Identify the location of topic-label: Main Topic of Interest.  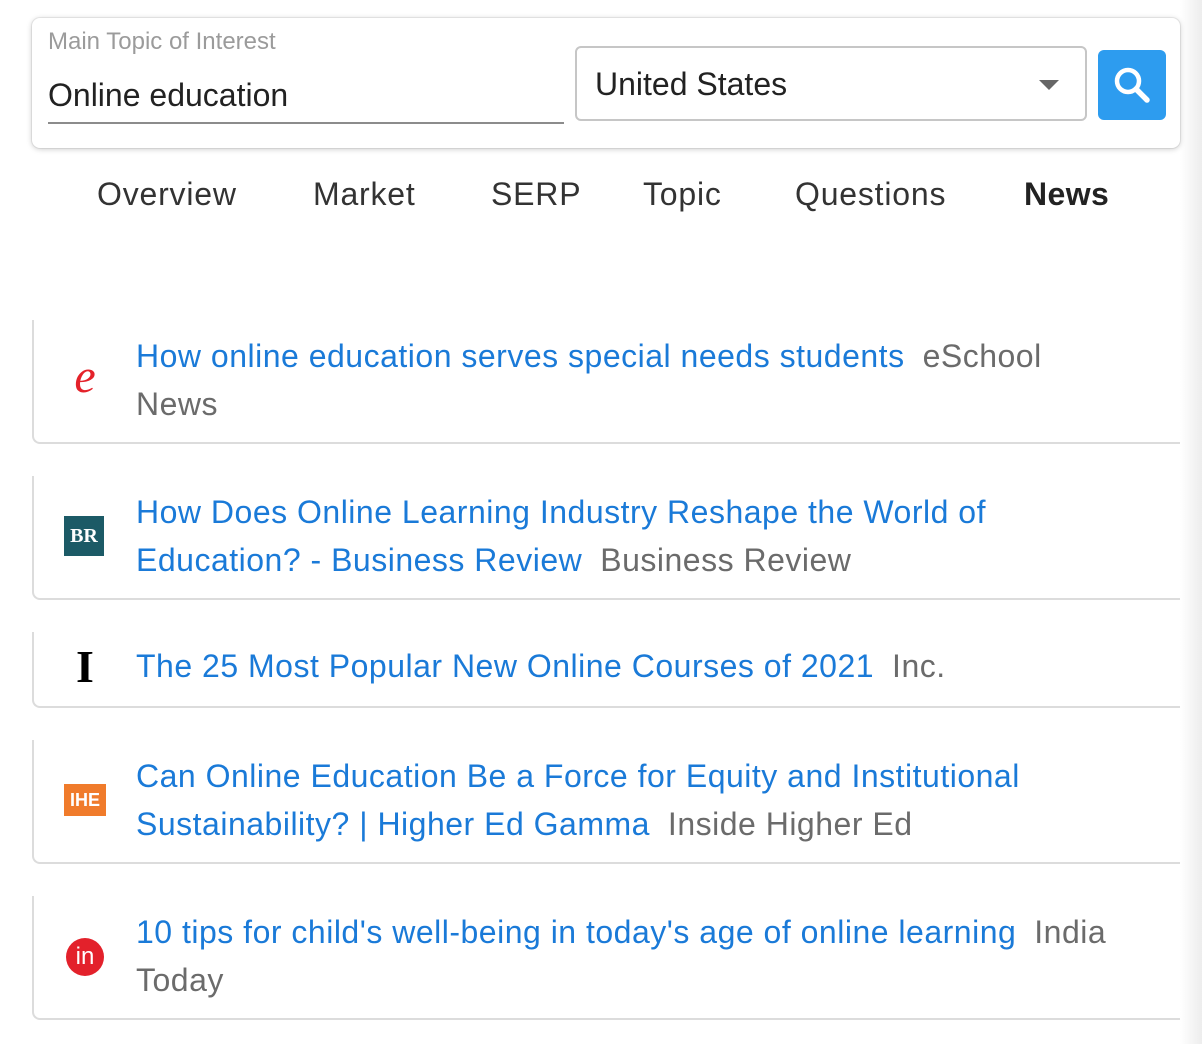
(162, 41).